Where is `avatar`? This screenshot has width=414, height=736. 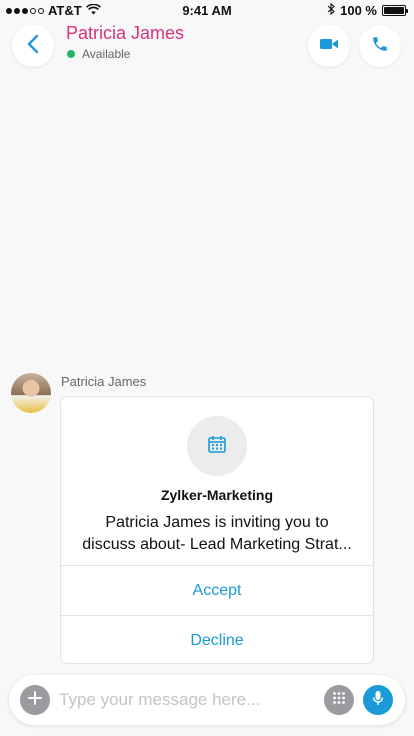 avatar is located at coordinates (31, 393).